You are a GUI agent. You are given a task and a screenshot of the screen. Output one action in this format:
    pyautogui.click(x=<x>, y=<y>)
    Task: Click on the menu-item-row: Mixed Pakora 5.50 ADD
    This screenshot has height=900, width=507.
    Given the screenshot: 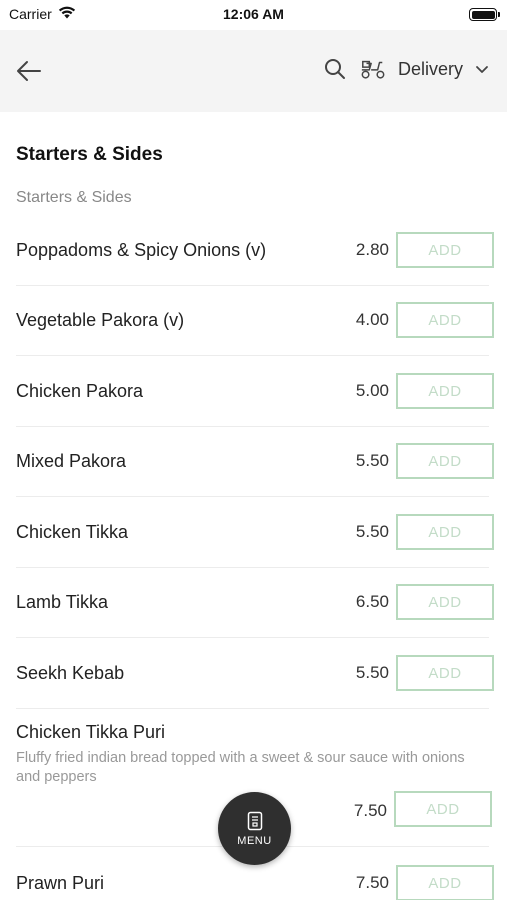 What is the action you would take?
    pyautogui.click(x=253, y=462)
    